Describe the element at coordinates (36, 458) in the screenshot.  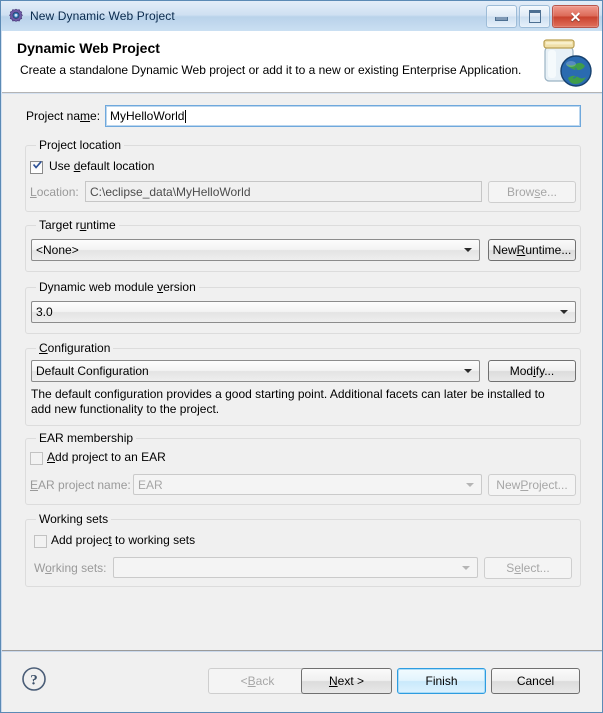
I see `add-project-to-ear-checkbox` at that location.